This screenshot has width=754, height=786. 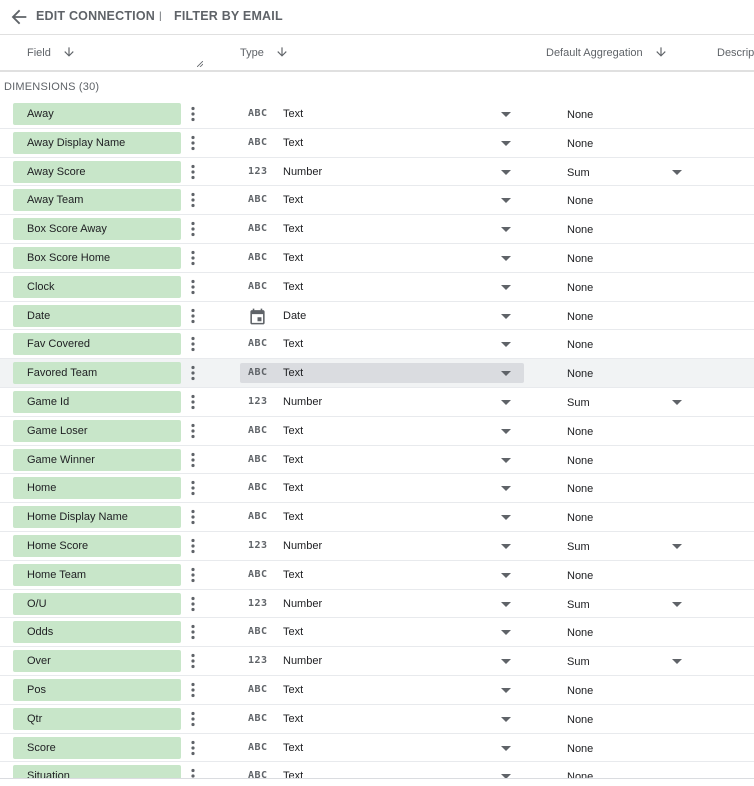 I want to click on field-chip: Pos, so click(x=97, y=690).